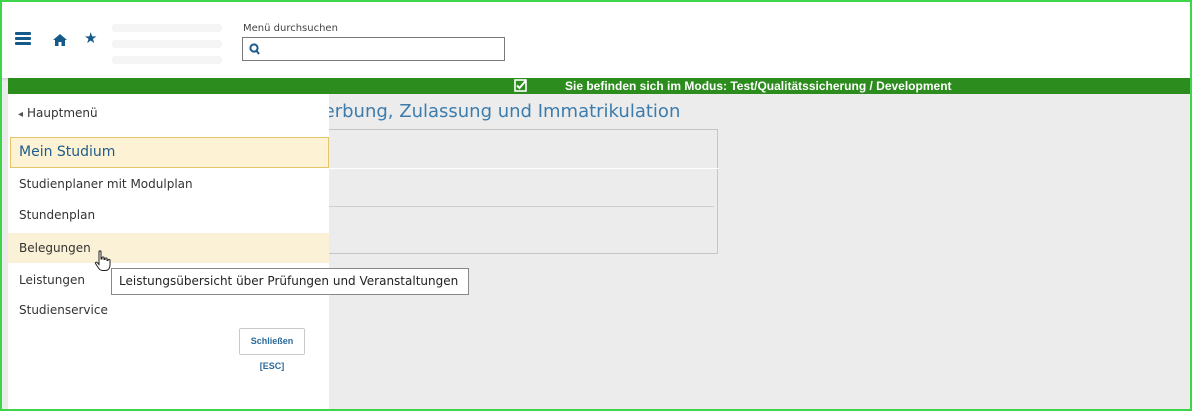 The image size is (1192, 411). I want to click on page-title: verbung, Zulassung und Immatrikulation, so click(497, 111).